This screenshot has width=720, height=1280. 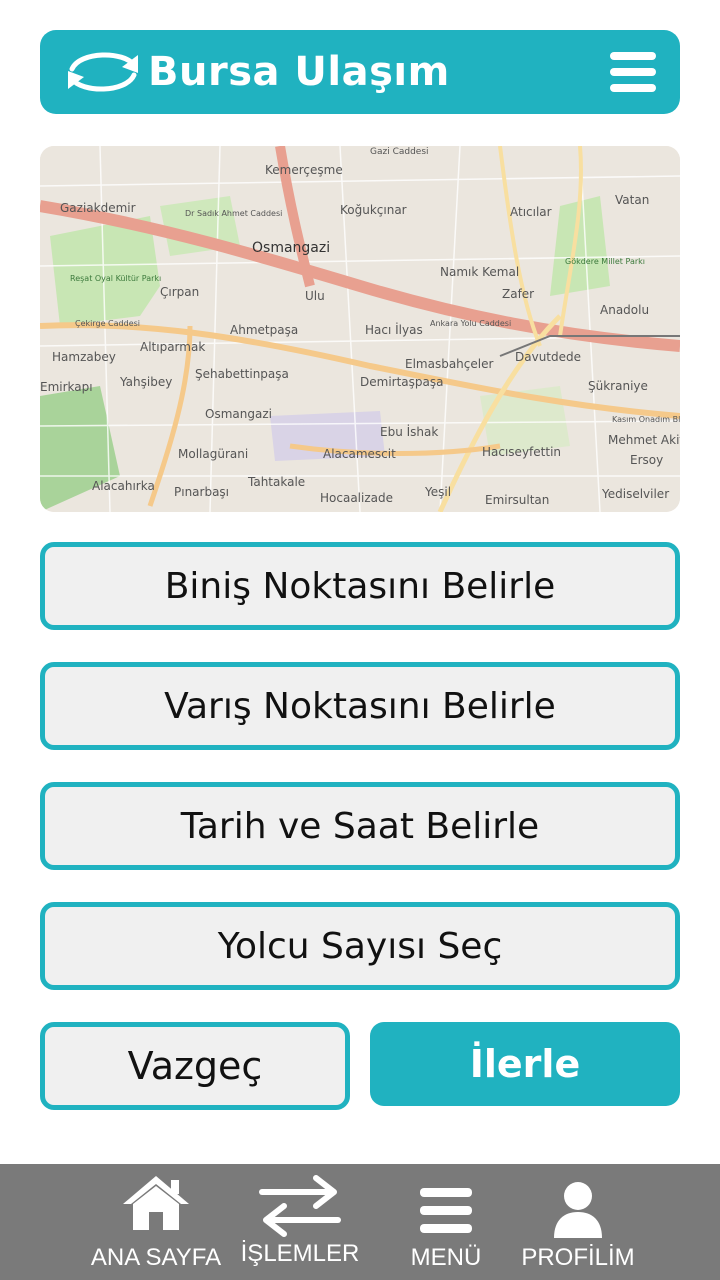 What do you see at coordinates (123, 486) in the screenshot?
I see `map-label: Alacahırka` at bounding box center [123, 486].